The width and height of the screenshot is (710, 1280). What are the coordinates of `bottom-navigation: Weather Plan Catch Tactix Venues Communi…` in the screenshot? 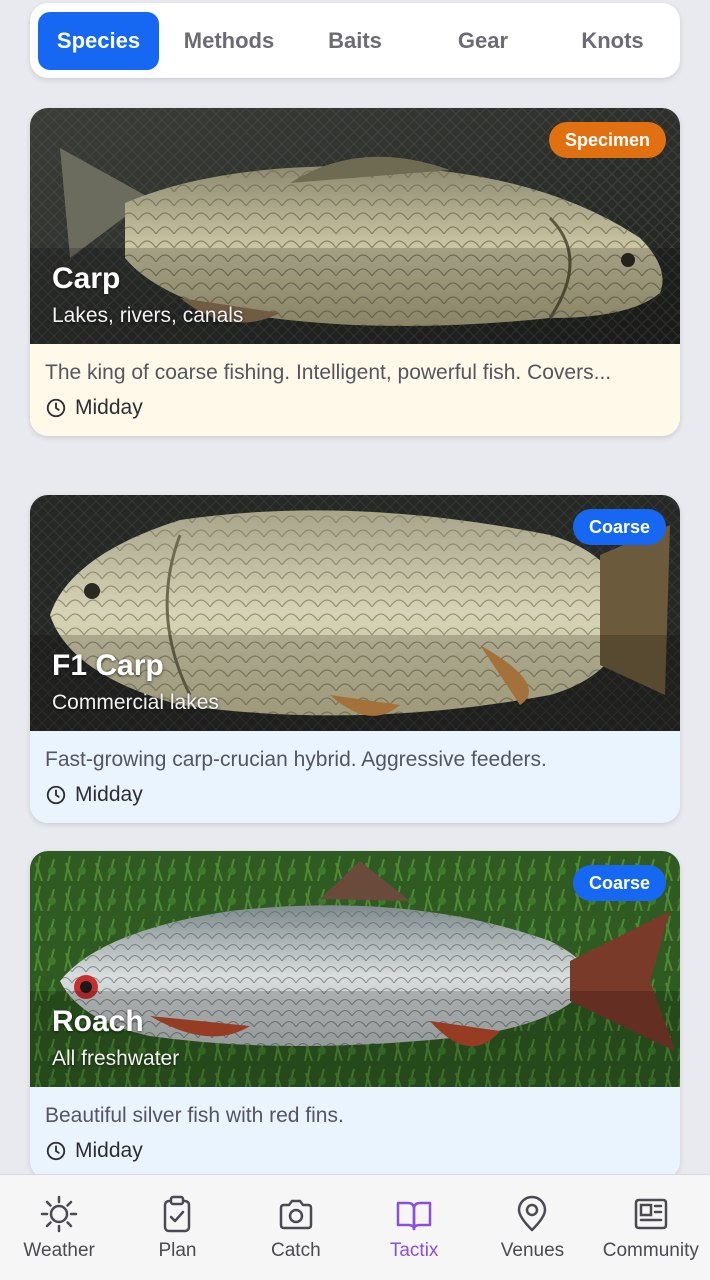 It's located at (355, 1227).